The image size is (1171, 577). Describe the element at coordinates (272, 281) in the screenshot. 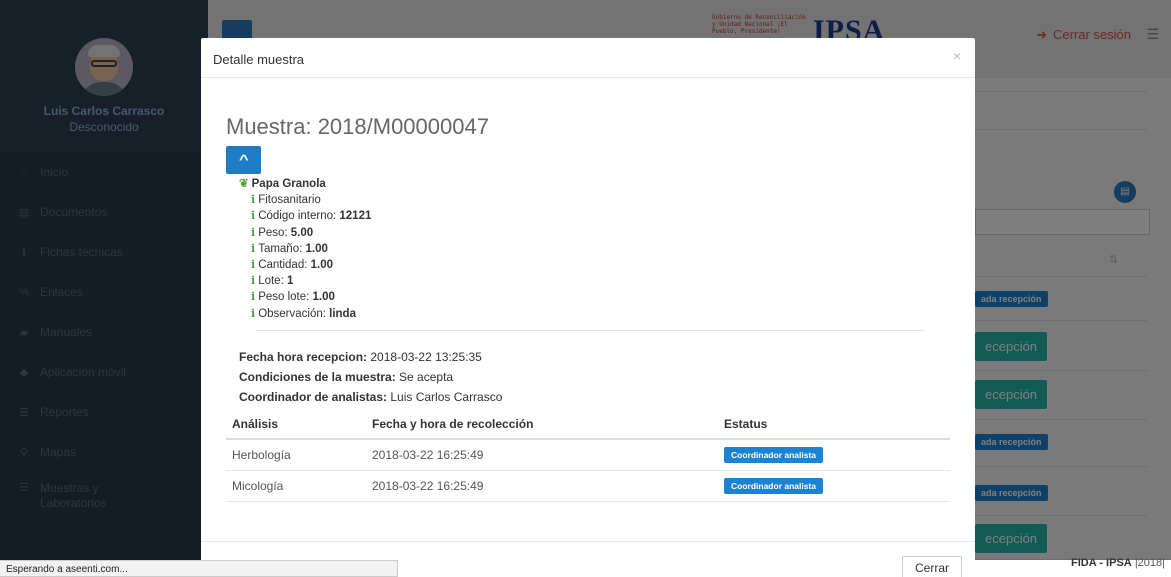

I see `product-field: i Lote: 1` at that location.